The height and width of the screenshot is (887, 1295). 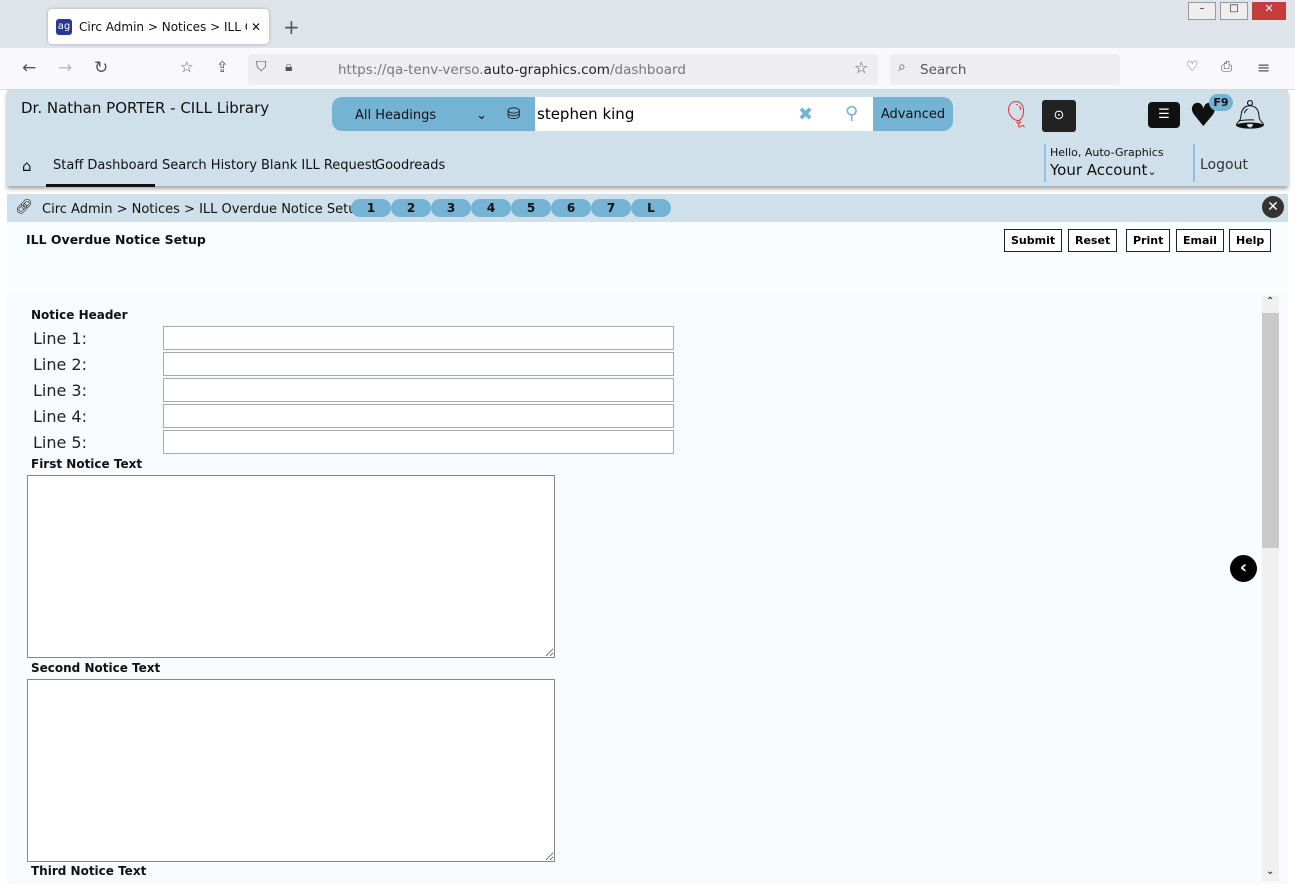 What do you see at coordinates (1270, 430) in the screenshot?
I see `scrollbar-thumb` at bounding box center [1270, 430].